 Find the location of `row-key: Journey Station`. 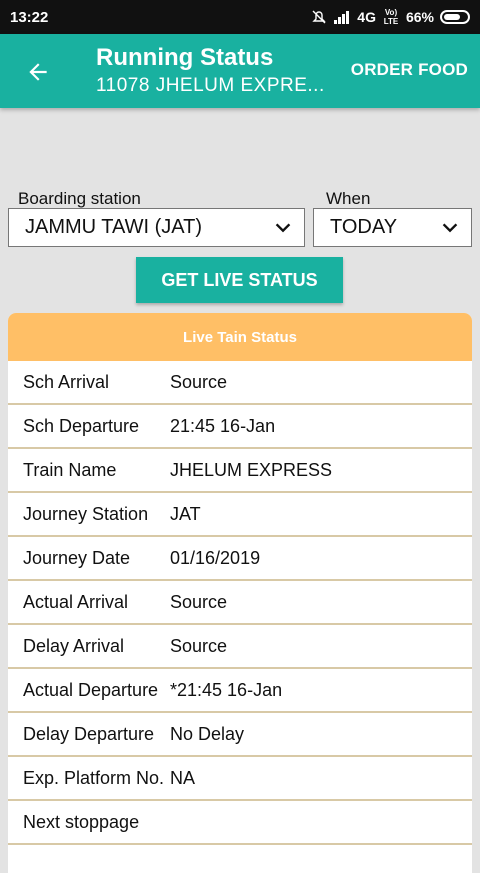

row-key: Journey Station is located at coordinates (86, 513).